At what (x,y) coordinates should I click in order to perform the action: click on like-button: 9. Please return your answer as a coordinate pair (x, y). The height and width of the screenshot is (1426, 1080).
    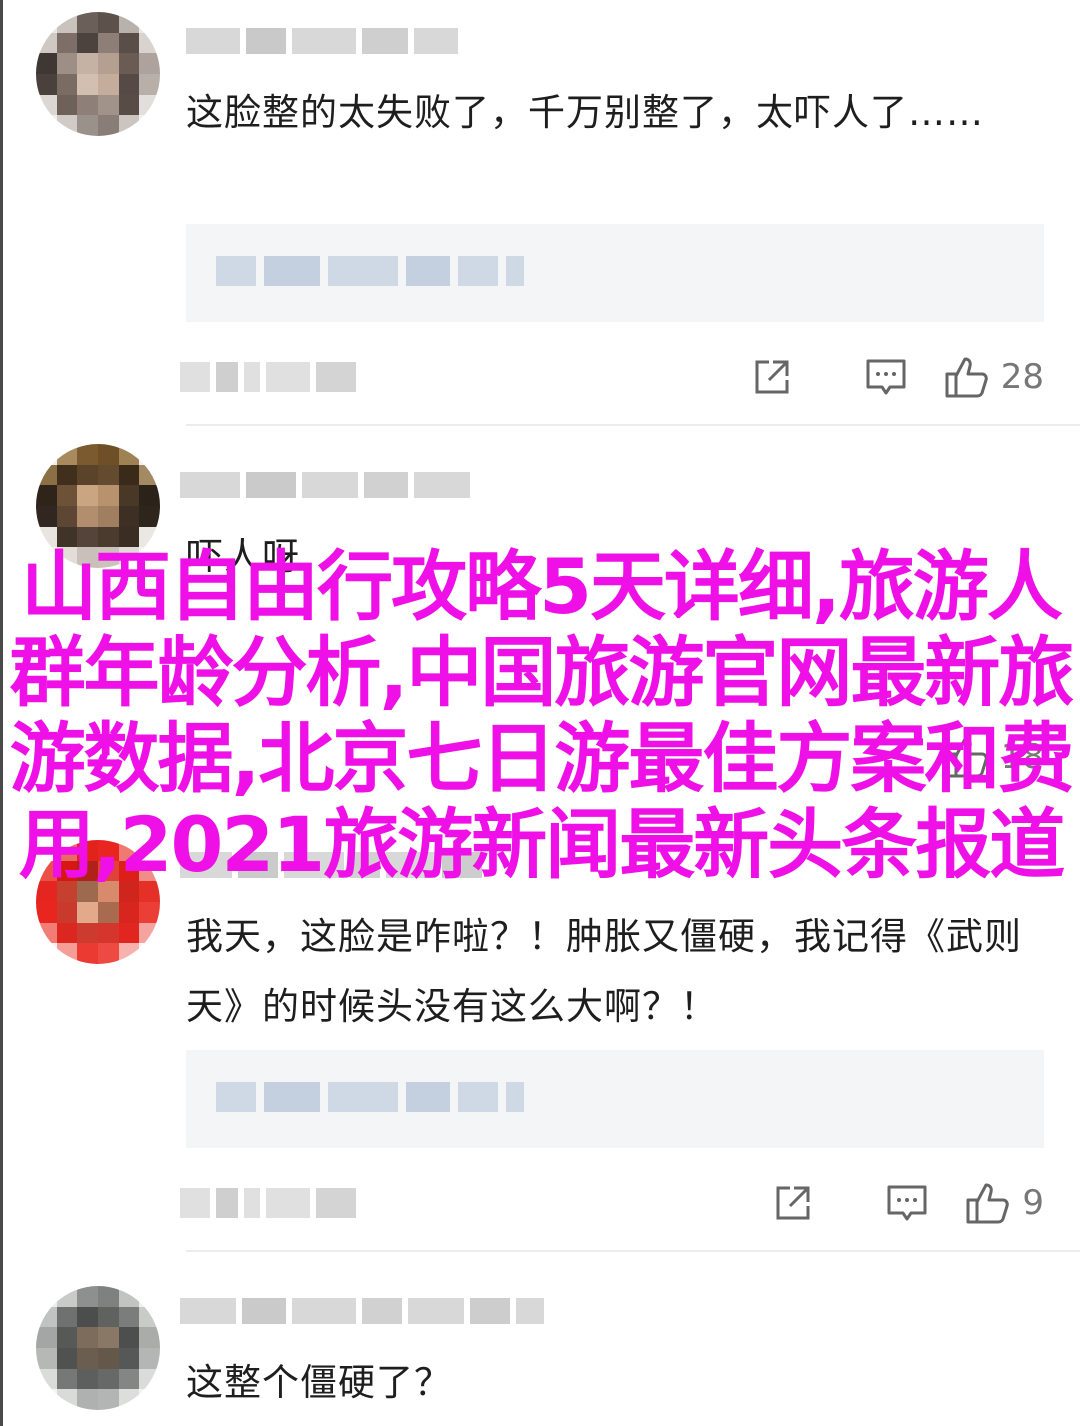
    Looking at the image, I should click on (1004, 1203).